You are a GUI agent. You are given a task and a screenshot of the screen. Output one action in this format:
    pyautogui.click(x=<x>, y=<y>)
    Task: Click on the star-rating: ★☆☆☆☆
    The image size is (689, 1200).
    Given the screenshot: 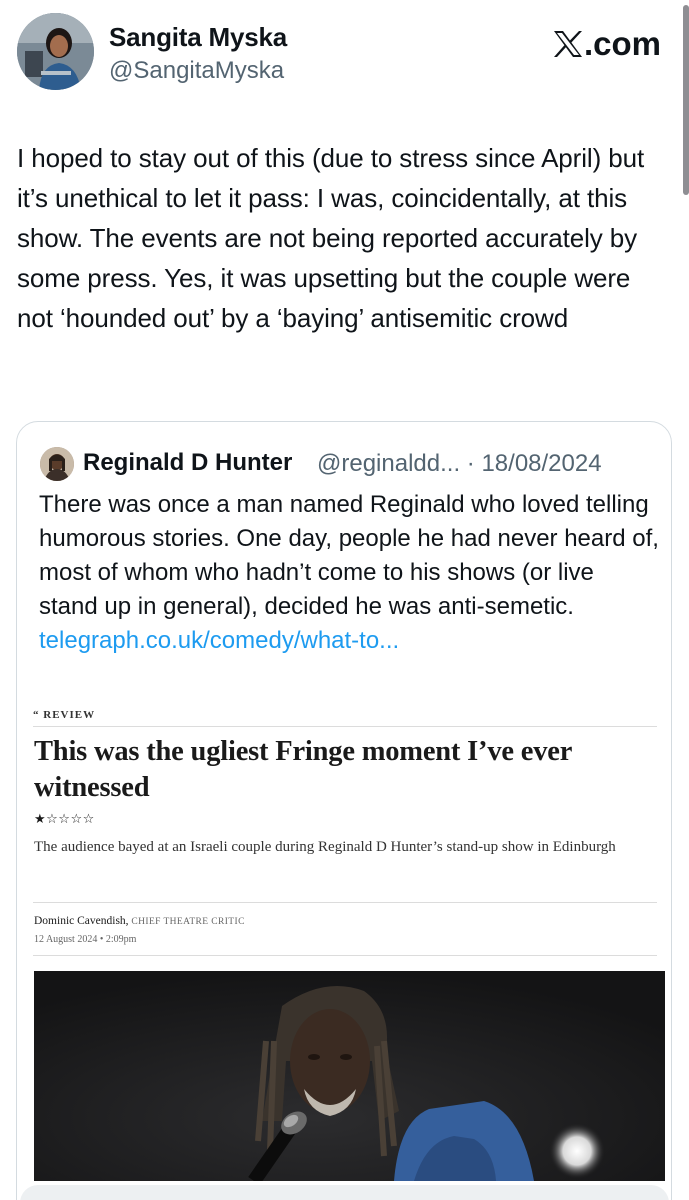 What is the action you would take?
    pyautogui.click(x=64, y=818)
    